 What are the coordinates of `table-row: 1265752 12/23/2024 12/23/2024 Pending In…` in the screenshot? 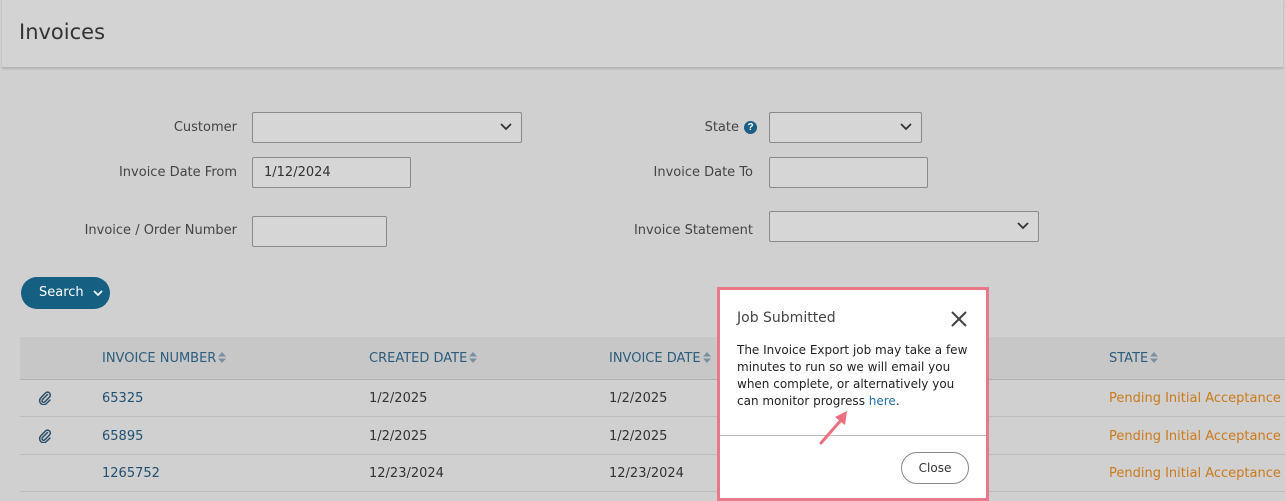 It's located at (652, 473).